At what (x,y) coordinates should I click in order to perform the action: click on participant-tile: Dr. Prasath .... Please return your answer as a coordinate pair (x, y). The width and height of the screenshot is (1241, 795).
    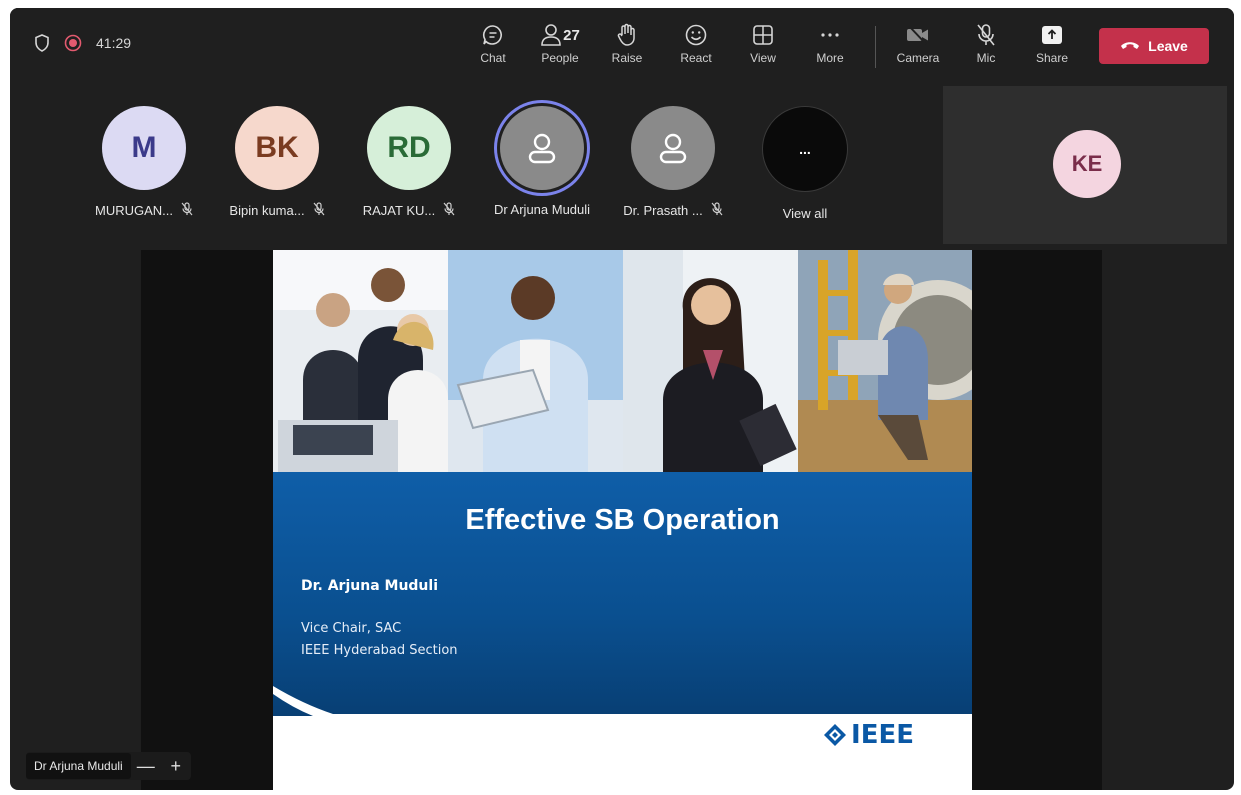
    Looking at the image, I should click on (673, 162).